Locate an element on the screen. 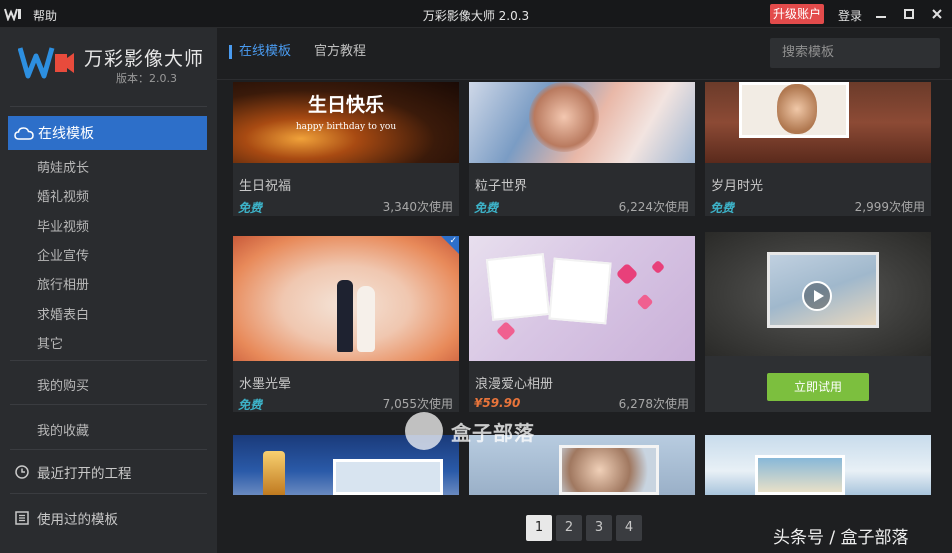  watermark: 盒子部落 is located at coordinates (470, 431).